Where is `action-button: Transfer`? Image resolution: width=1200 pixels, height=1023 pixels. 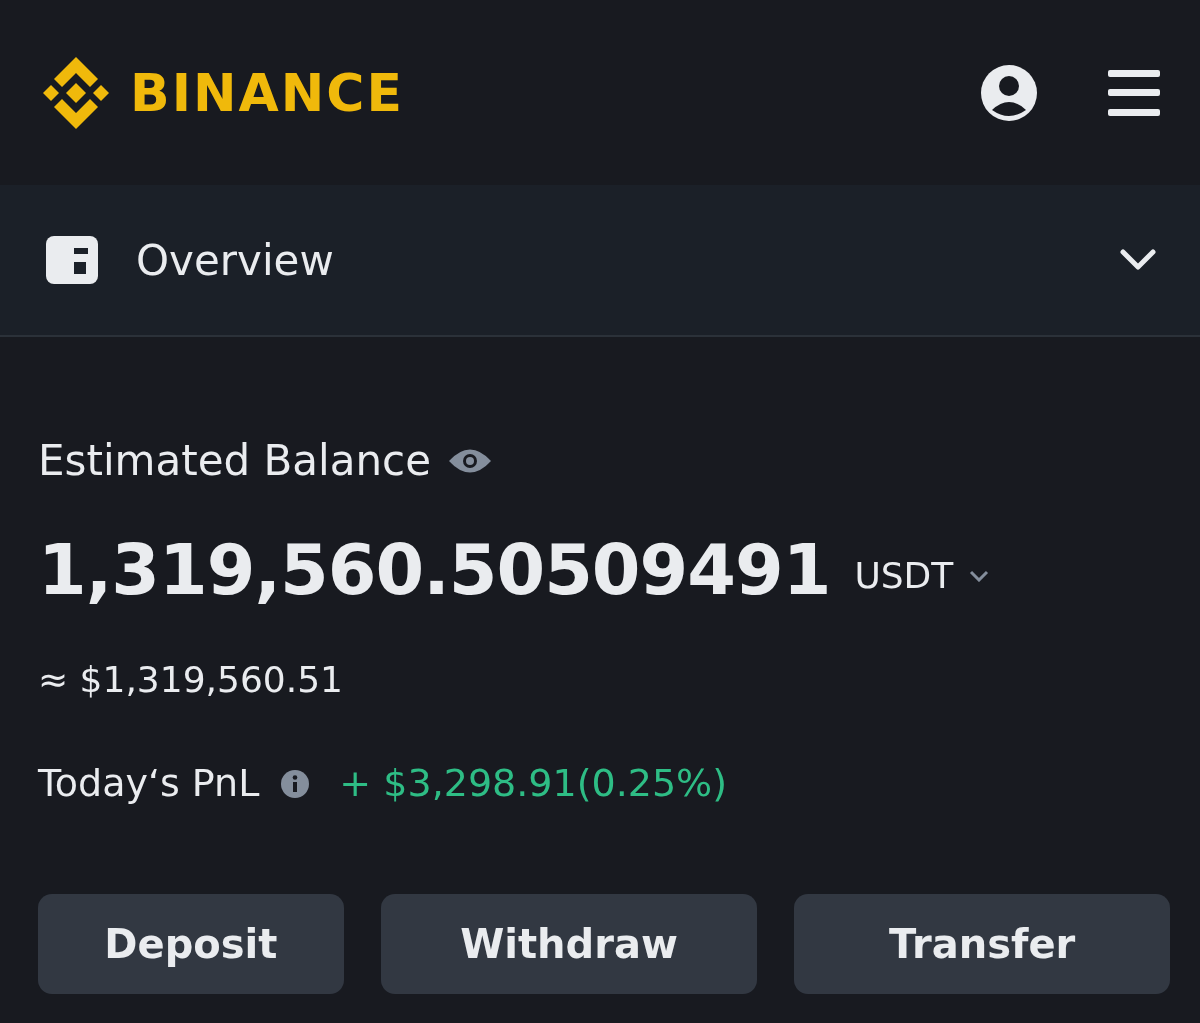 action-button: Transfer is located at coordinates (982, 944).